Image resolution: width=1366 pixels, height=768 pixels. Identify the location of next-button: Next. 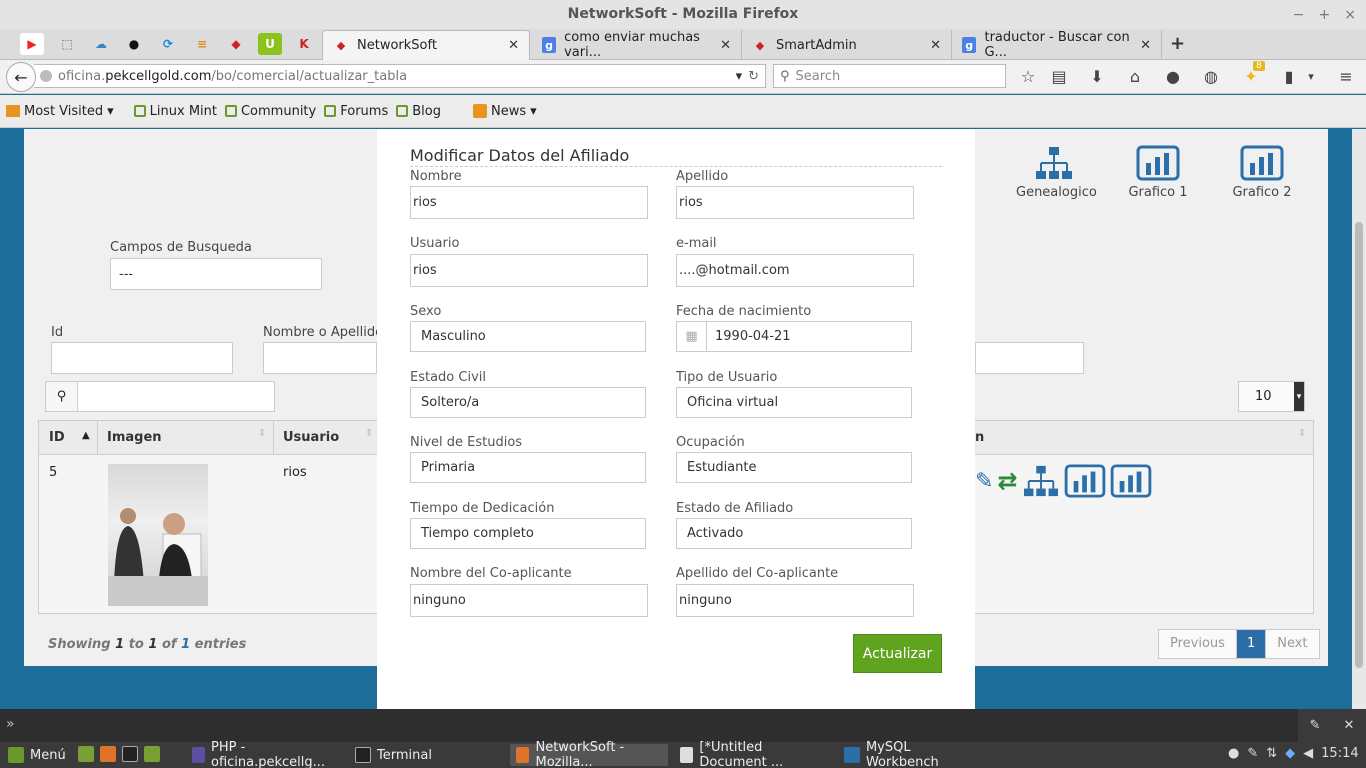
(1291, 644).